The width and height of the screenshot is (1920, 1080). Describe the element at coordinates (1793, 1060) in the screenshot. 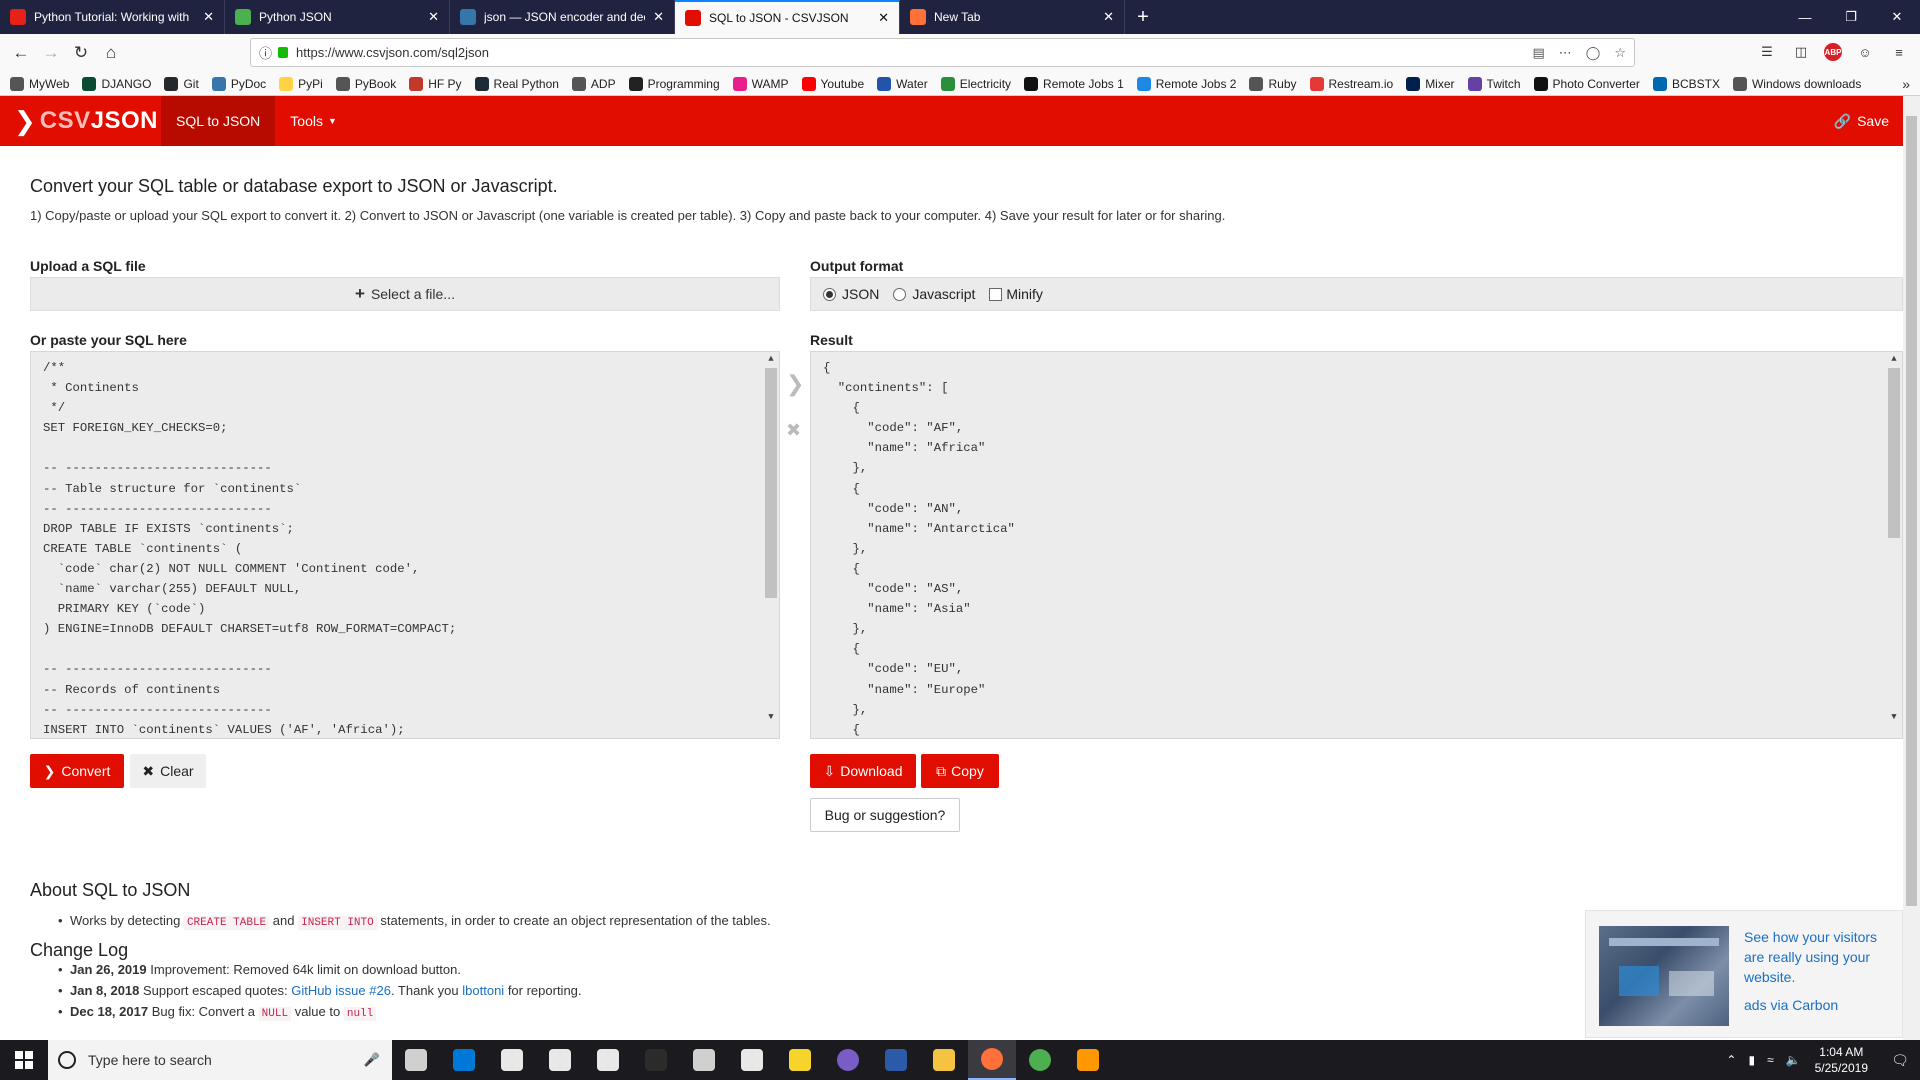

I see `volume-icon: 🔈` at that location.